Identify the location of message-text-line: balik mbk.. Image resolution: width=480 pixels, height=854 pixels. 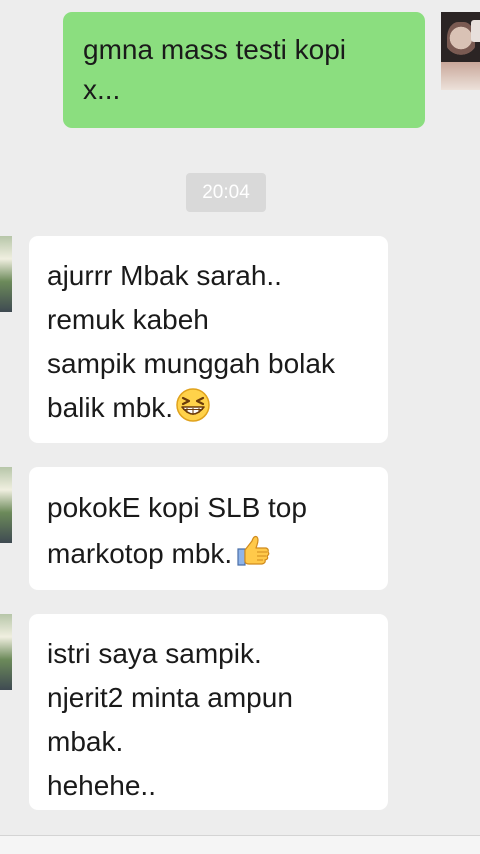
(110, 407).